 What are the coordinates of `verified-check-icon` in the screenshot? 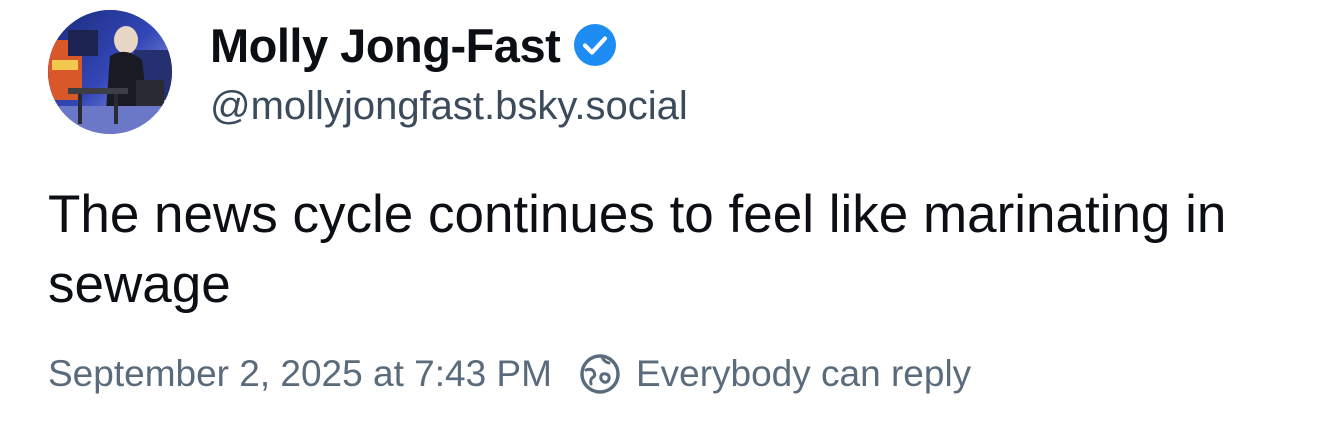 It's located at (595, 45).